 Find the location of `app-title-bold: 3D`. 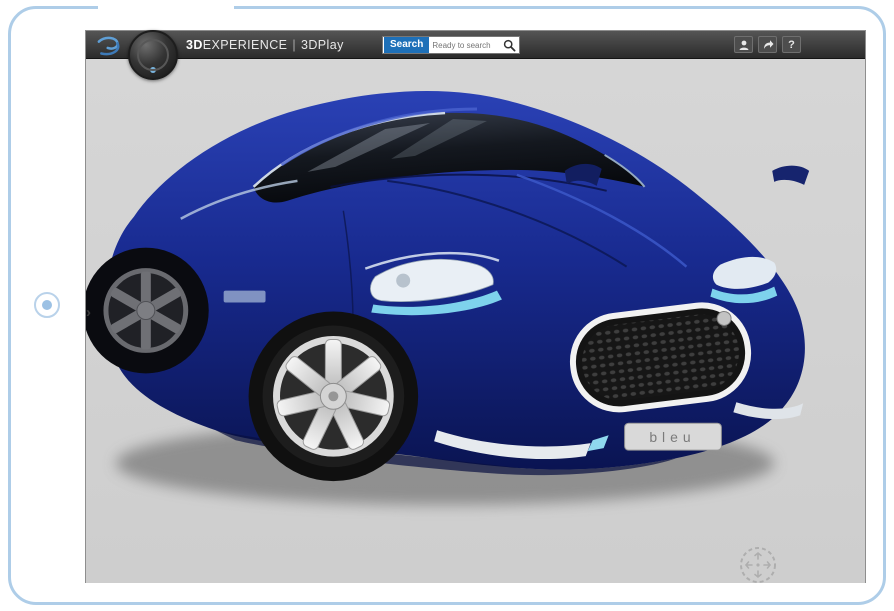

app-title-bold: 3D is located at coordinates (194, 45).